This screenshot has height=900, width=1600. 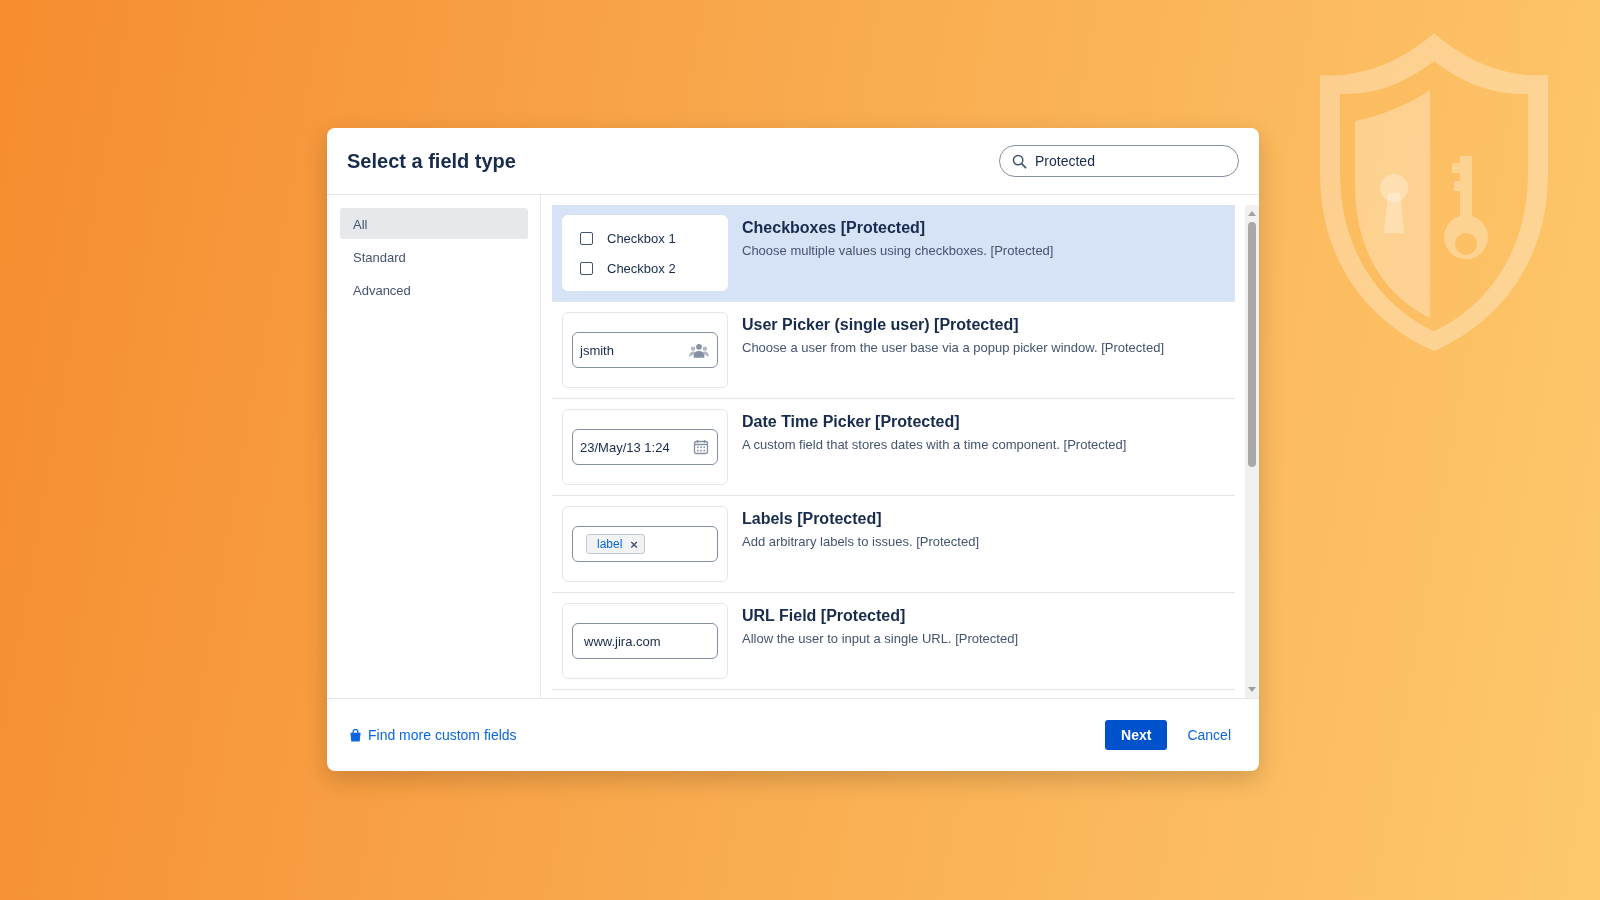 What do you see at coordinates (834, 228) in the screenshot?
I see `field-type-title: Checkboxes [Protected]` at bounding box center [834, 228].